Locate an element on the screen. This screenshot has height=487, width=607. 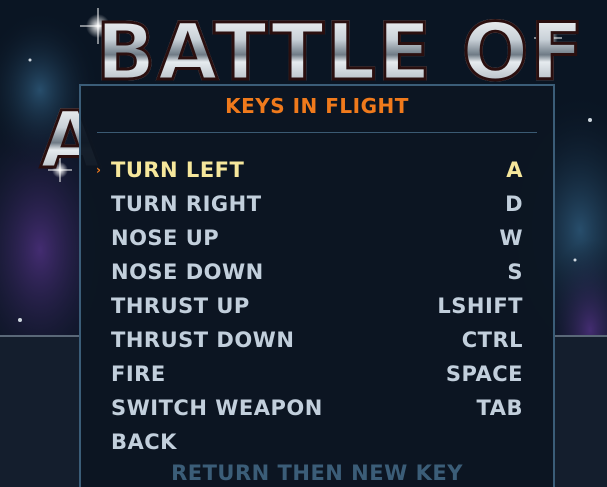
key-binding-switch-weapon: › SWITCH WEAPON TAB is located at coordinates (317, 409).